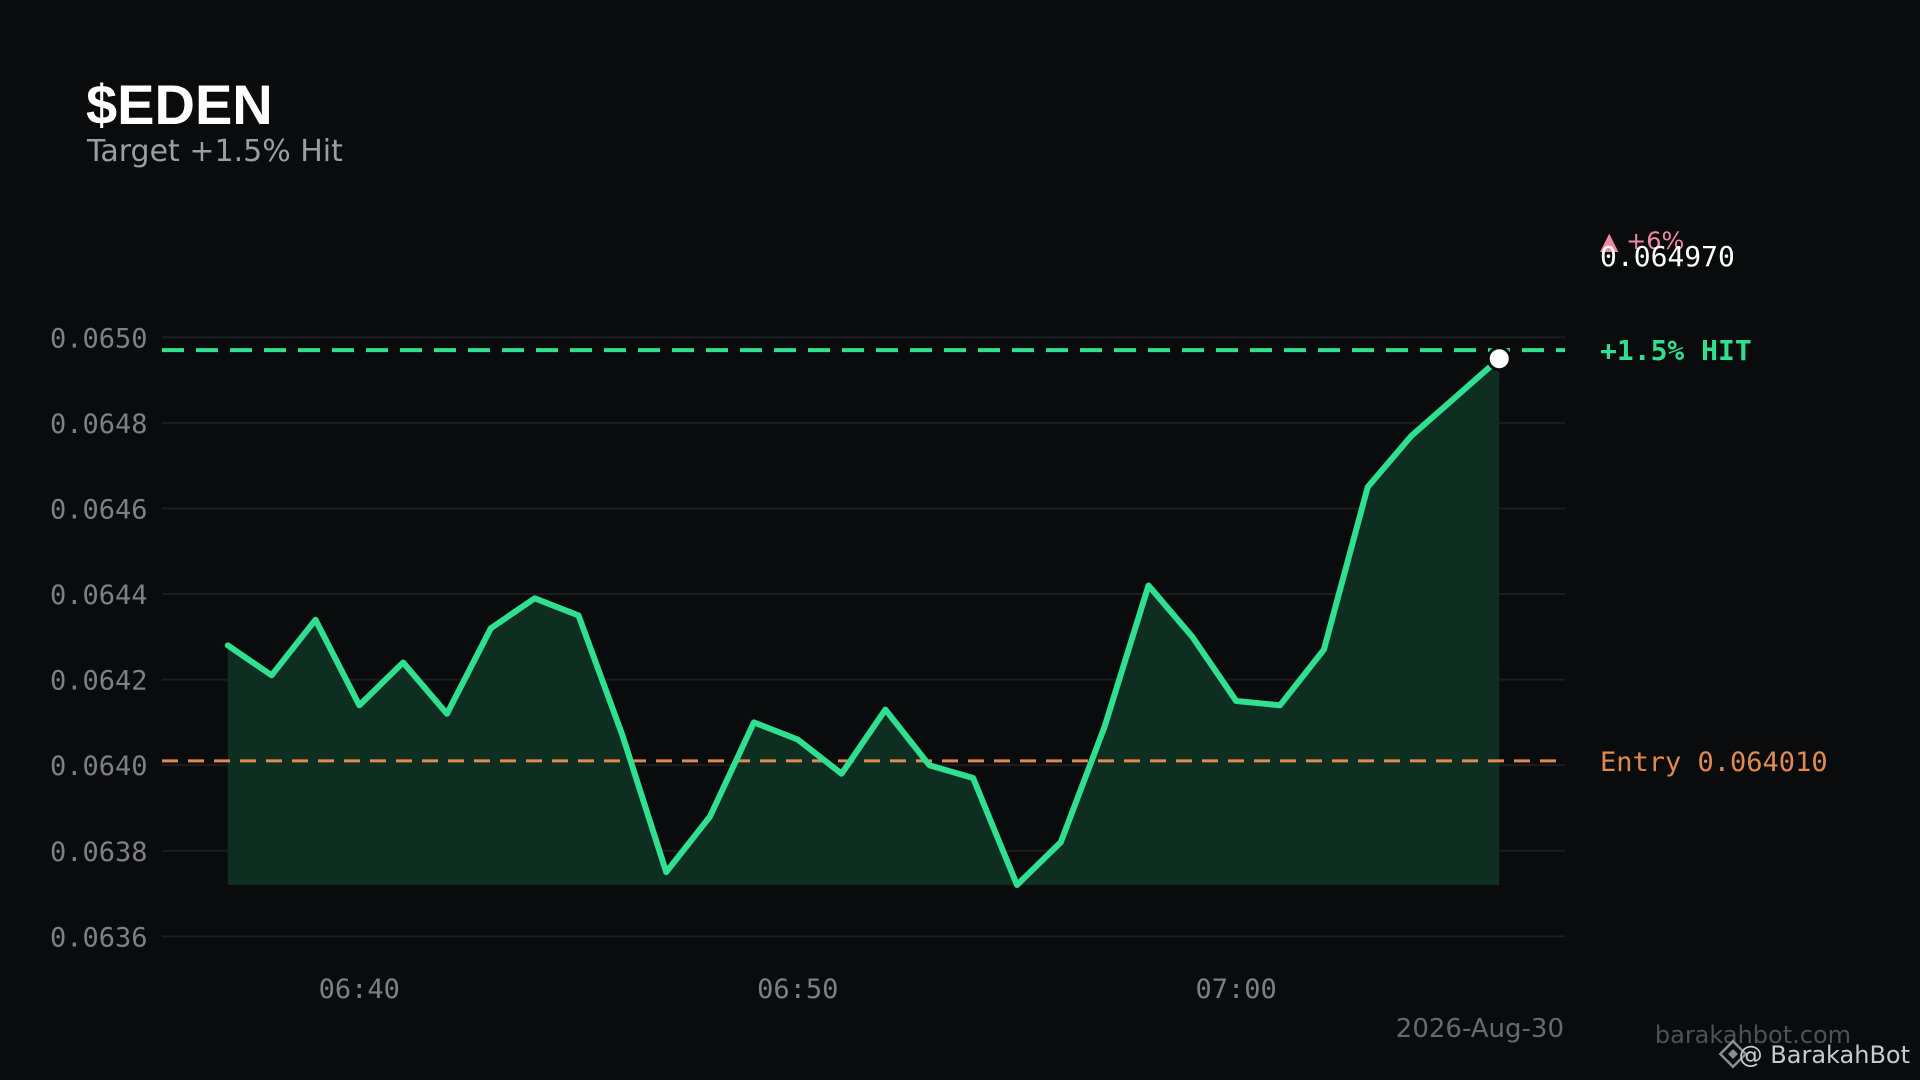 The width and height of the screenshot is (1920, 1080). What do you see at coordinates (359, 989) in the screenshot?
I see `x-tick-label: 06:40` at bounding box center [359, 989].